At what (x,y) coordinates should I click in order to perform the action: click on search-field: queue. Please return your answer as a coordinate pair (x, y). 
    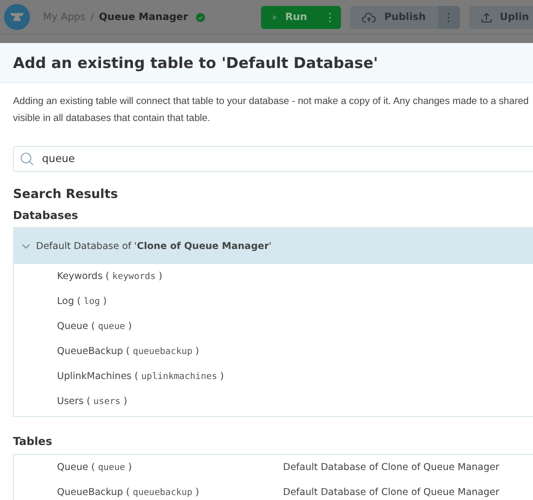
    Looking at the image, I should click on (273, 159).